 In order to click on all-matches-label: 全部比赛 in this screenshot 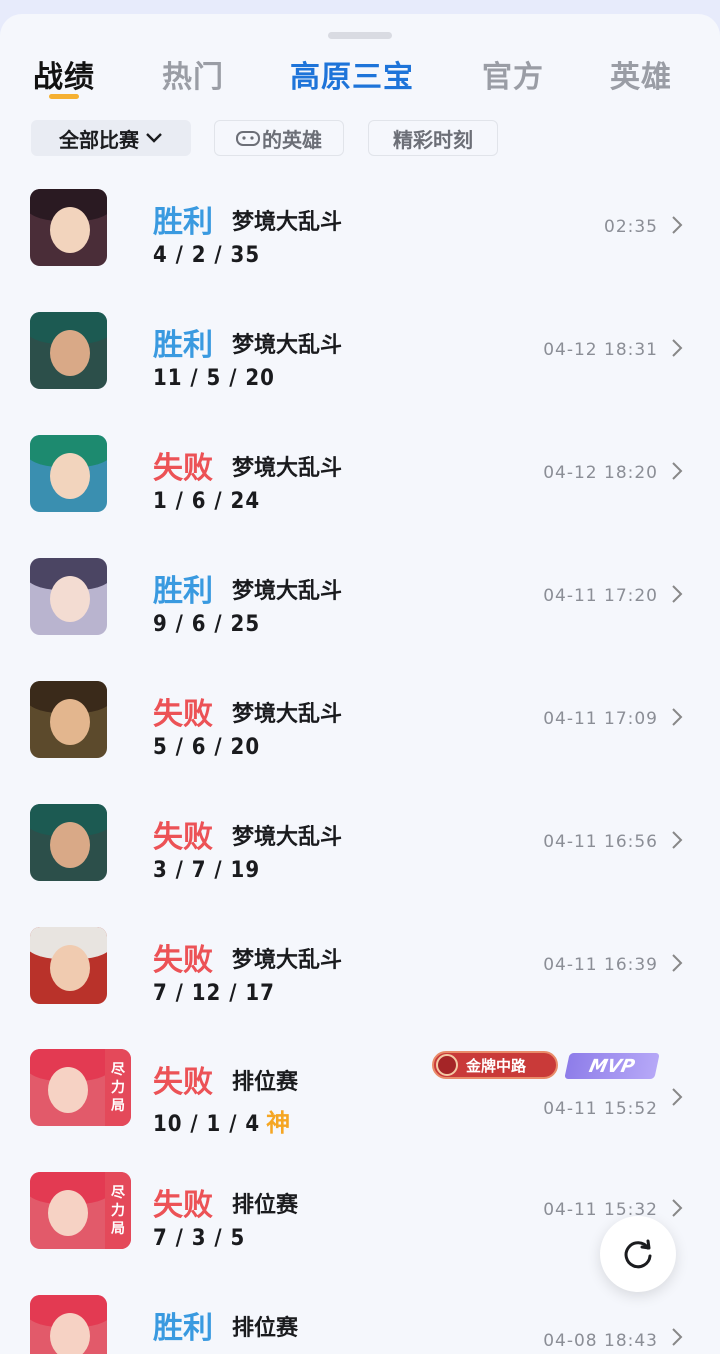, I will do `click(99, 139)`.